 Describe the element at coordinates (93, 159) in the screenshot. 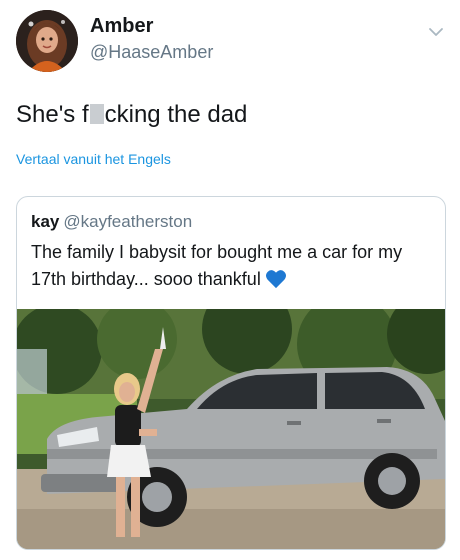

I see `translate-link: Vertaal vanuit het Engels` at that location.